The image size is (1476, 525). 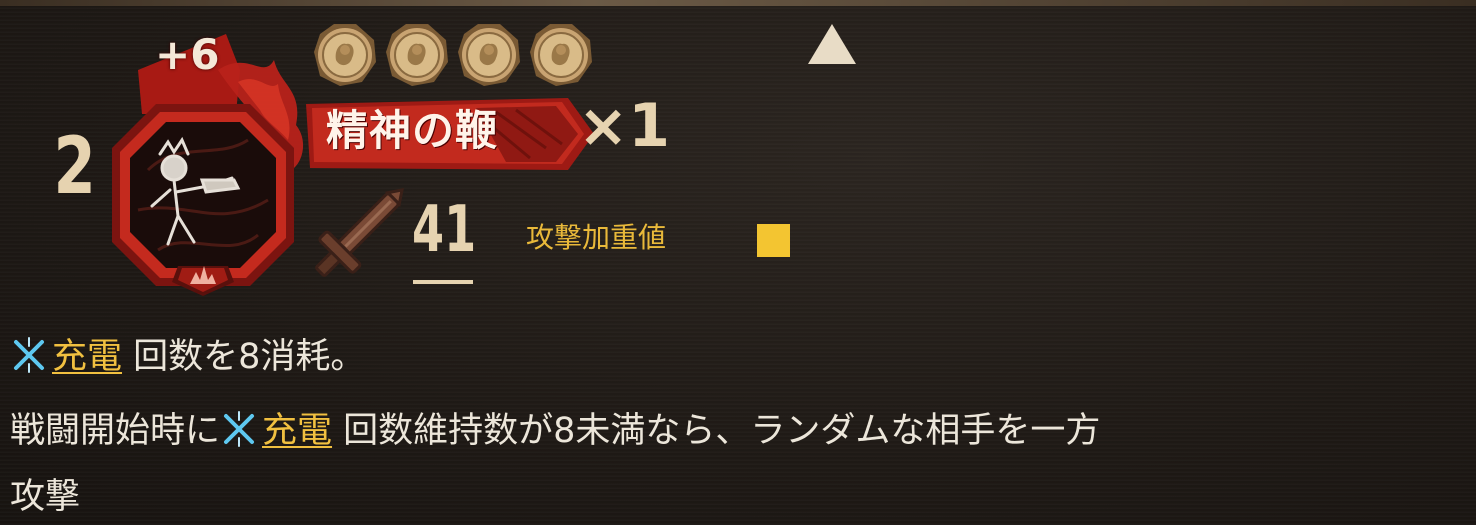 What do you see at coordinates (244, 357) in the screenshot?
I see `description-text: 回数を8消耗。` at bounding box center [244, 357].